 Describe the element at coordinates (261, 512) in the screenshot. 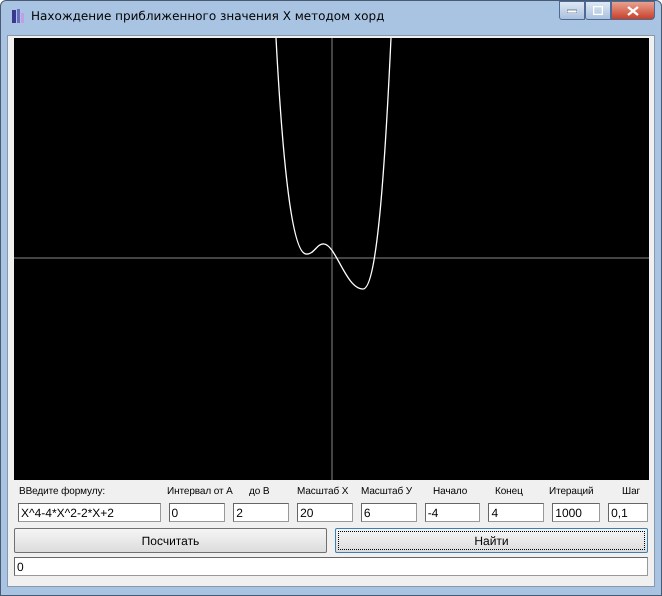

I see `parameter-input: 2` at that location.